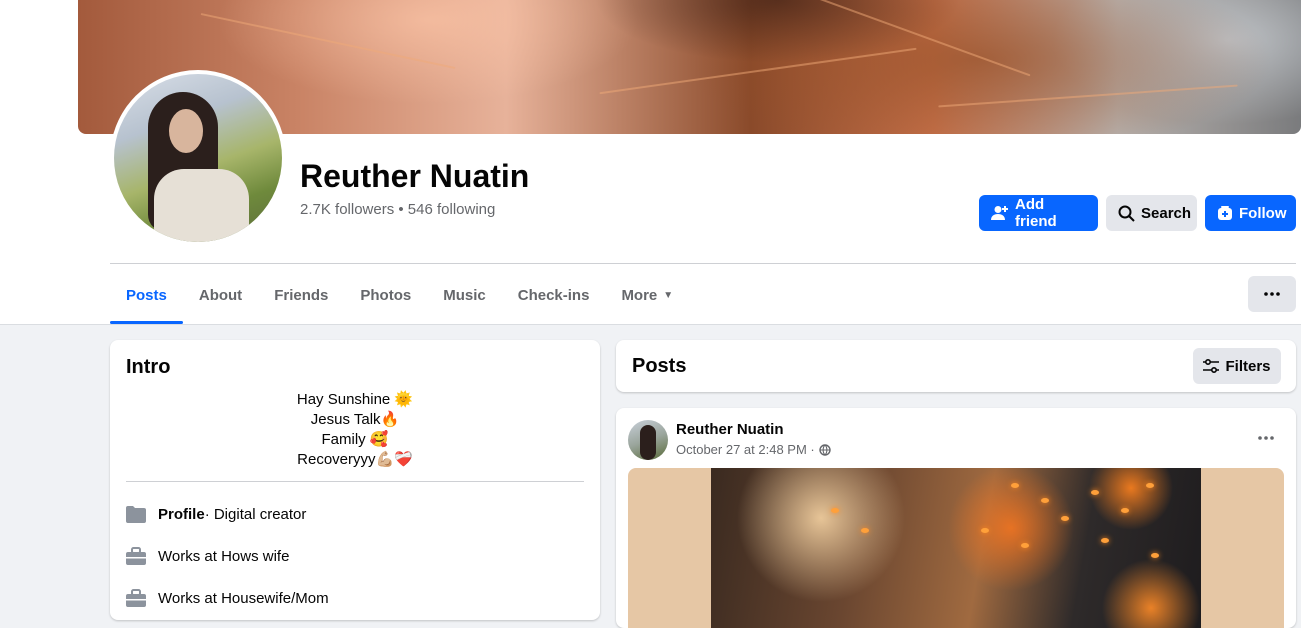 Image resolution: width=1301 pixels, height=628 pixels. What do you see at coordinates (355, 399) in the screenshot?
I see `bio-line: Hay Sunshine 🌞` at bounding box center [355, 399].